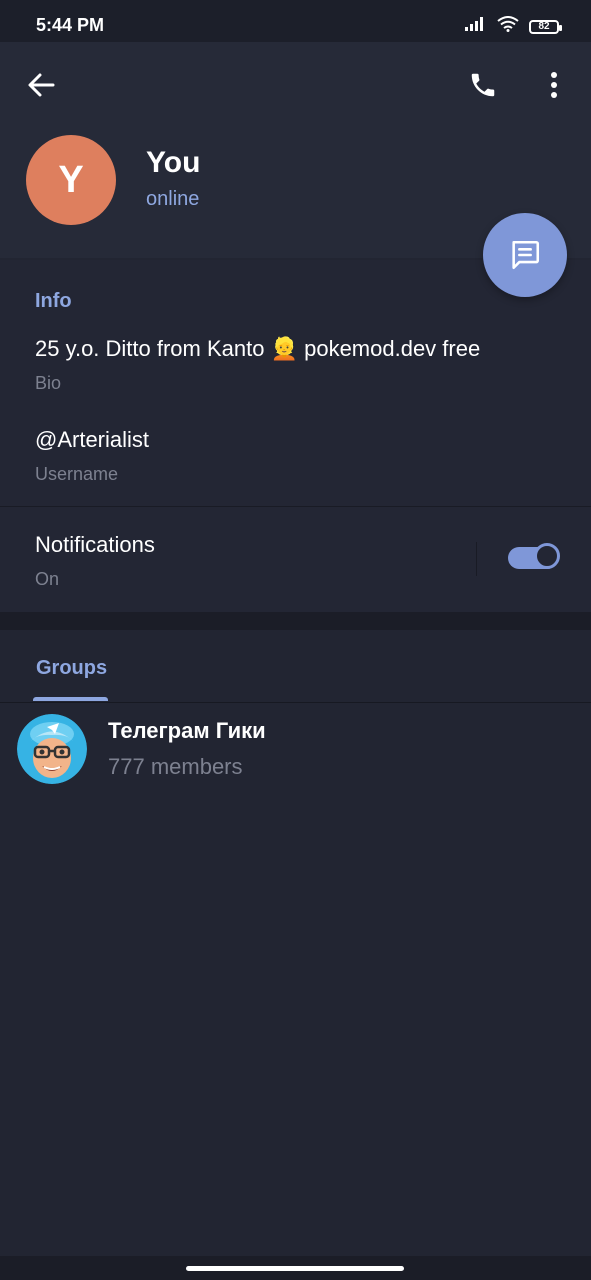  What do you see at coordinates (71, 180) in the screenshot?
I see `avatar: Y` at bounding box center [71, 180].